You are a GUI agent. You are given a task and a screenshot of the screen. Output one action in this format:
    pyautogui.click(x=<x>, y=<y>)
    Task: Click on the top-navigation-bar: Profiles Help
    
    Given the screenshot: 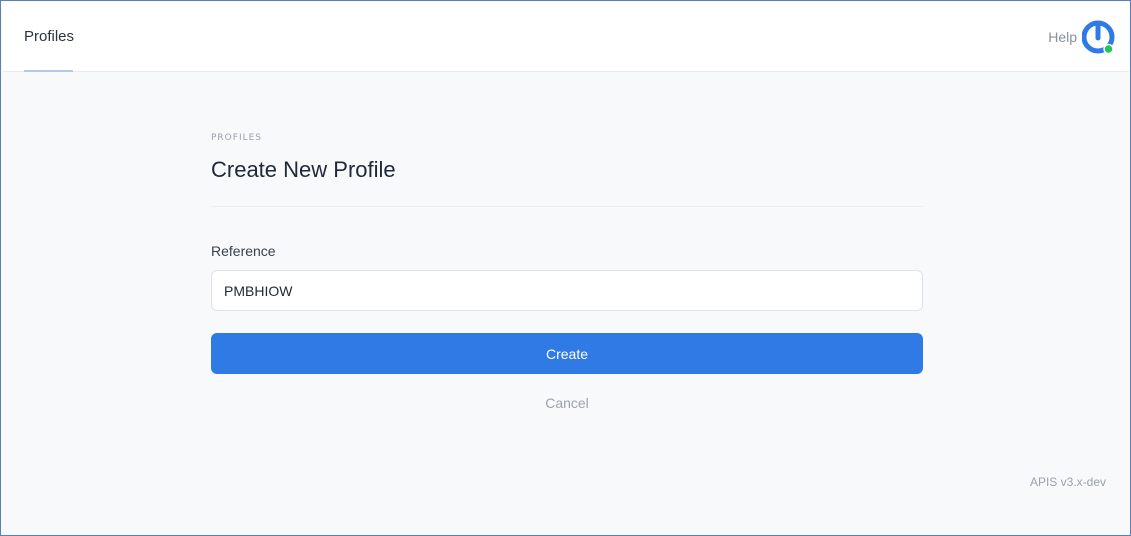 What is the action you would take?
    pyautogui.click(x=565, y=37)
    